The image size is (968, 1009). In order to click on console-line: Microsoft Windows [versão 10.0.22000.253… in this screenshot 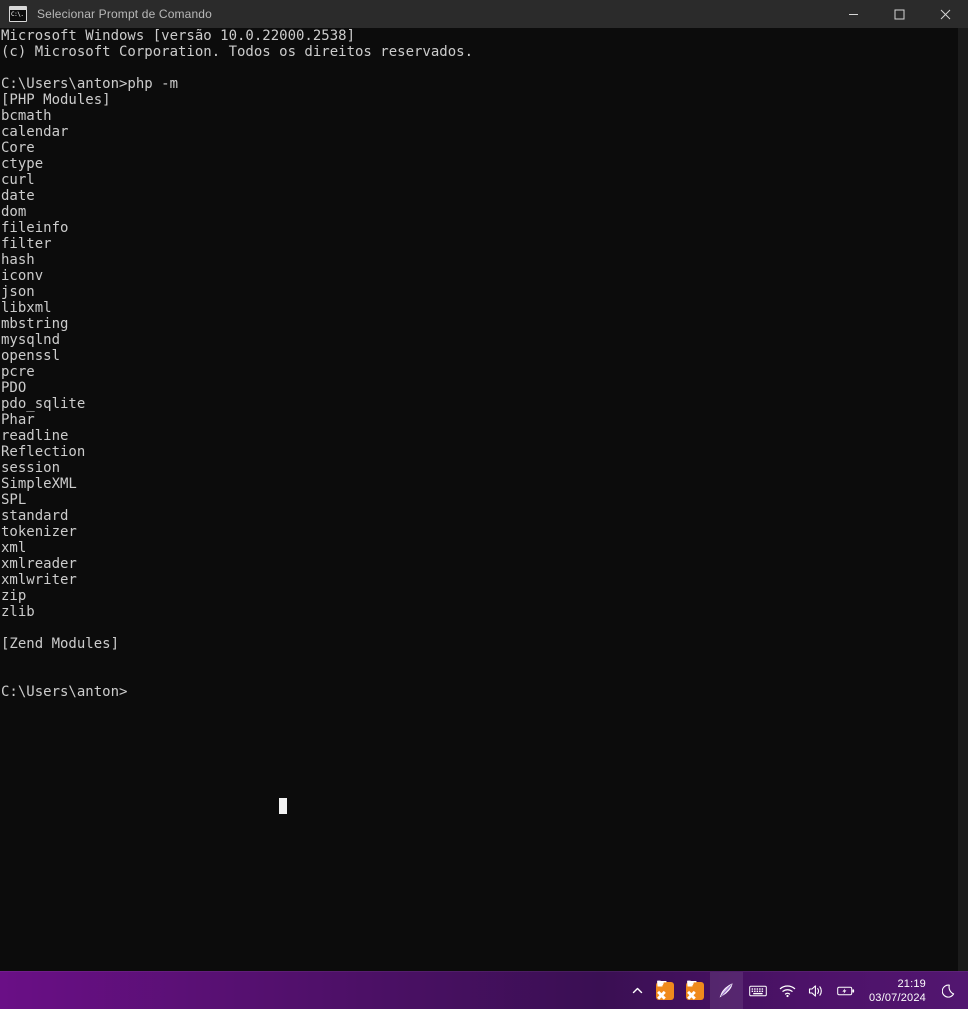, I will do `click(178, 36)`.